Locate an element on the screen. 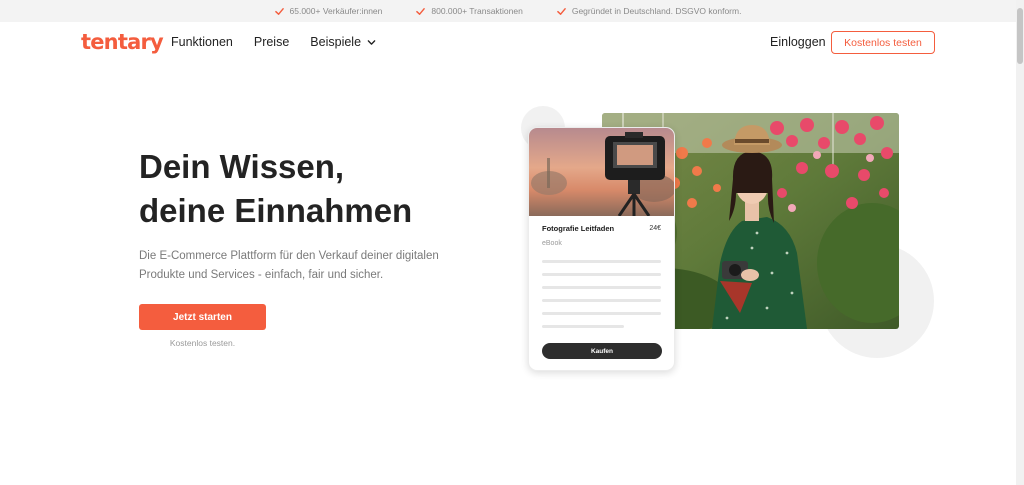  nav-link-beispiele: Beispiele is located at coordinates (343, 42).